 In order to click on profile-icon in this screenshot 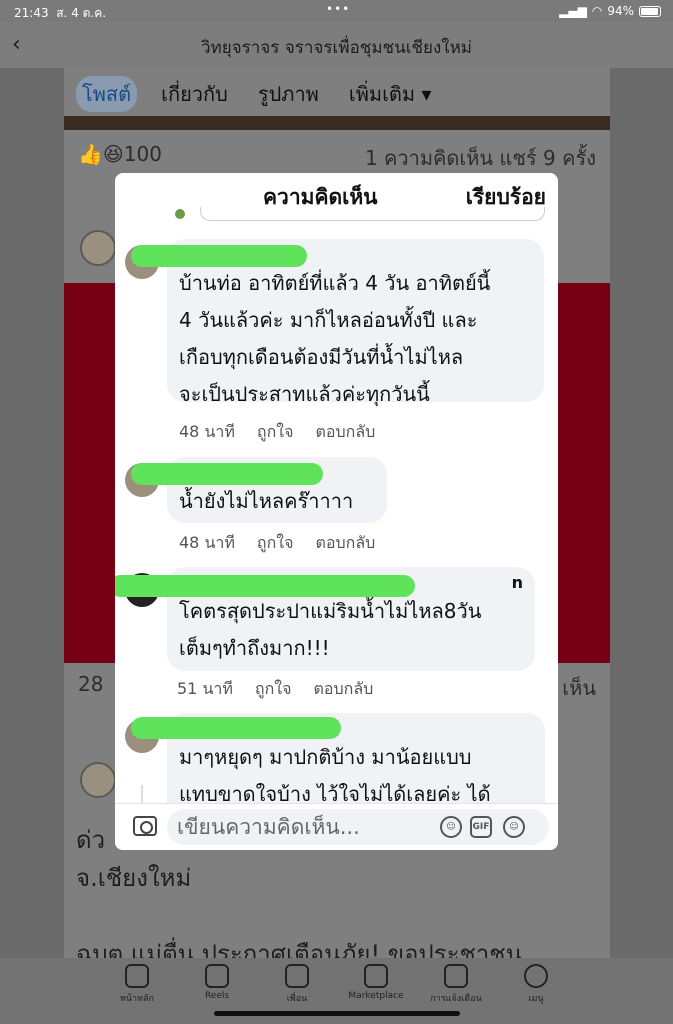, I will do `click(536, 976)`.